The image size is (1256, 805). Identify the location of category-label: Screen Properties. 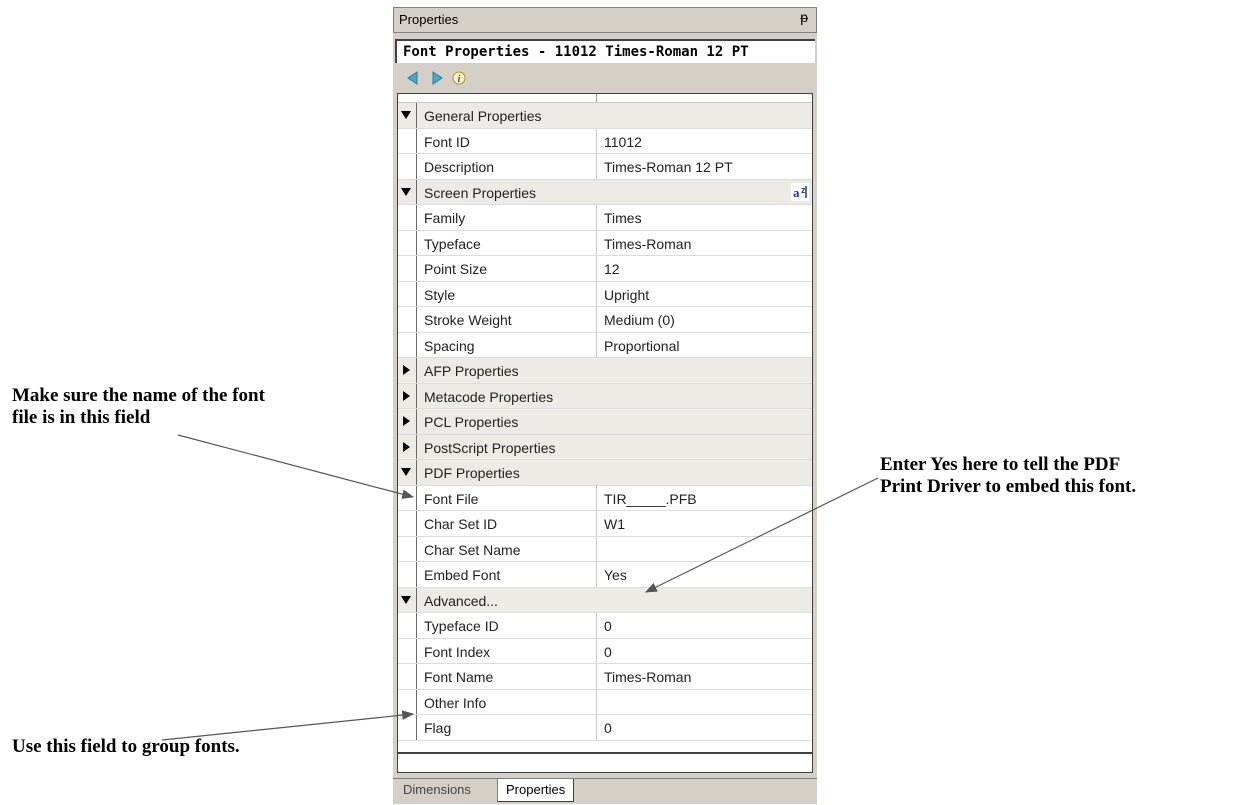
(480, 192).